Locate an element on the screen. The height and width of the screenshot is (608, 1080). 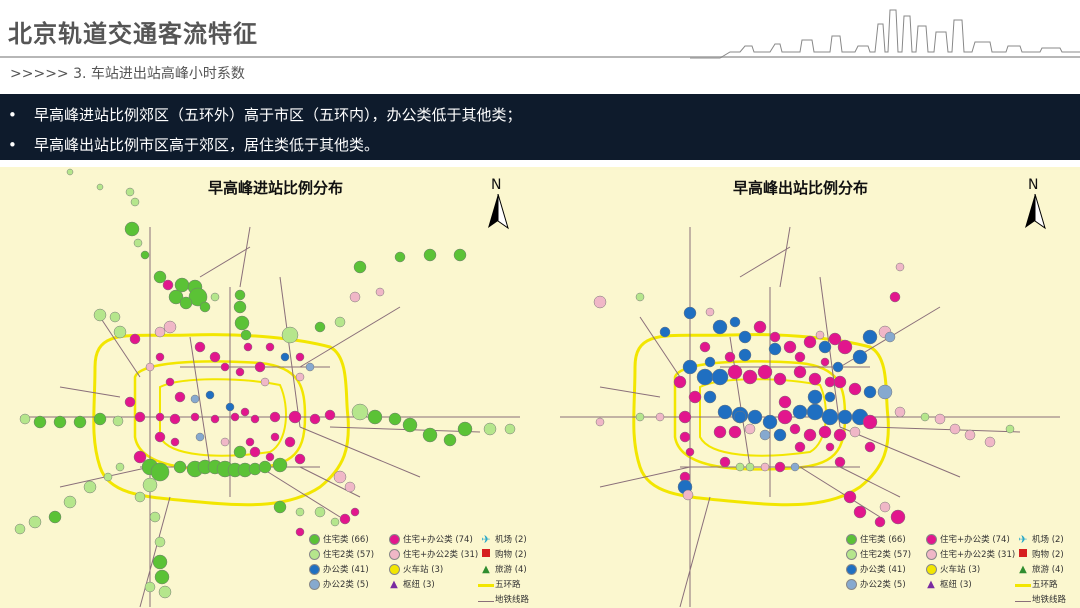
legend-item: 购物 (2) is located at coordinates (1039, 554).